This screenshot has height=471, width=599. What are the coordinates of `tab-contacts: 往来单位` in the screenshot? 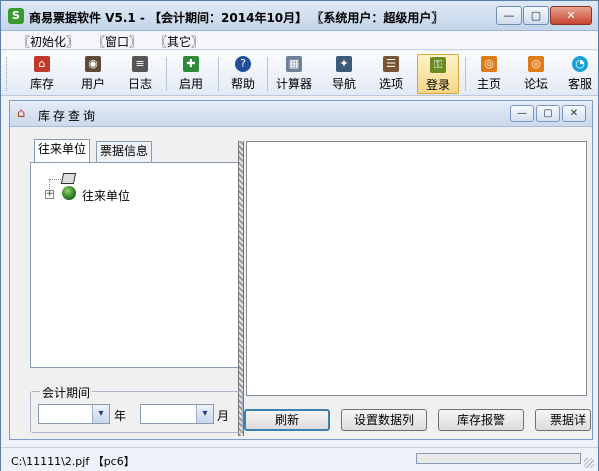 It's located at (62, 150).